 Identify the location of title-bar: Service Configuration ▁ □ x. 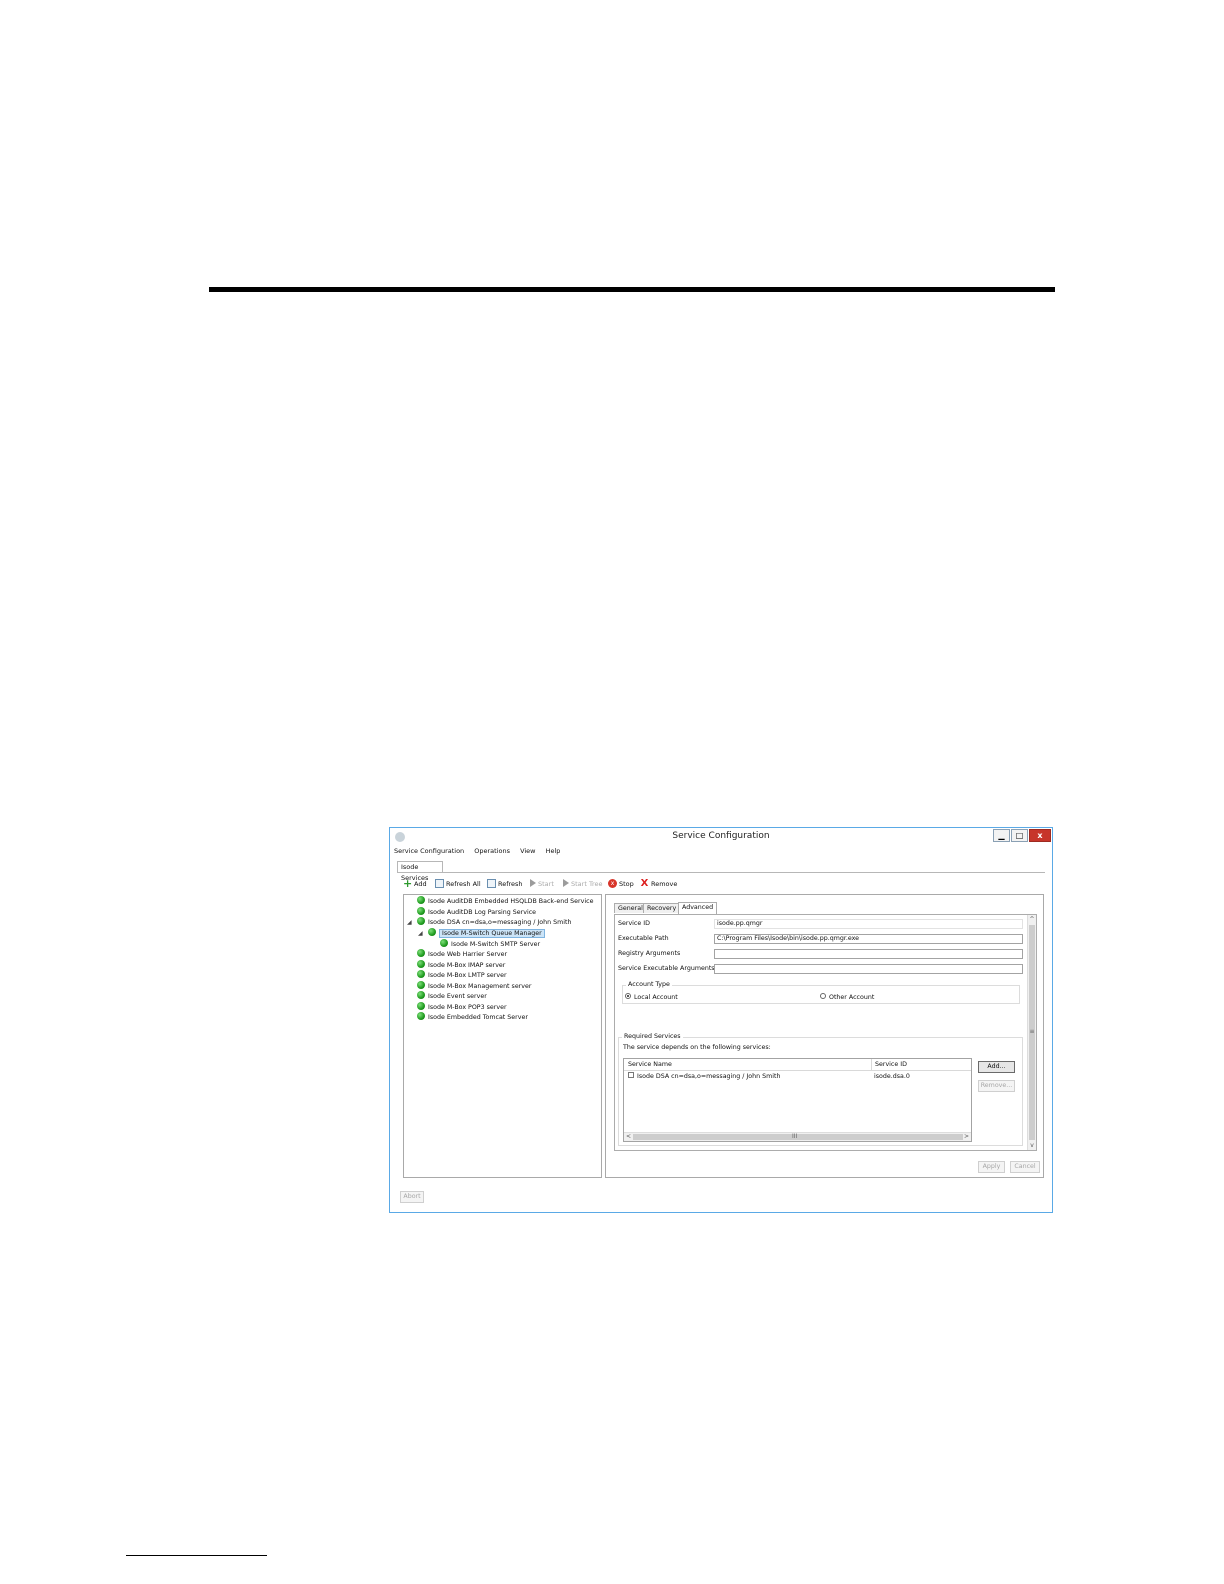
(721, 837).